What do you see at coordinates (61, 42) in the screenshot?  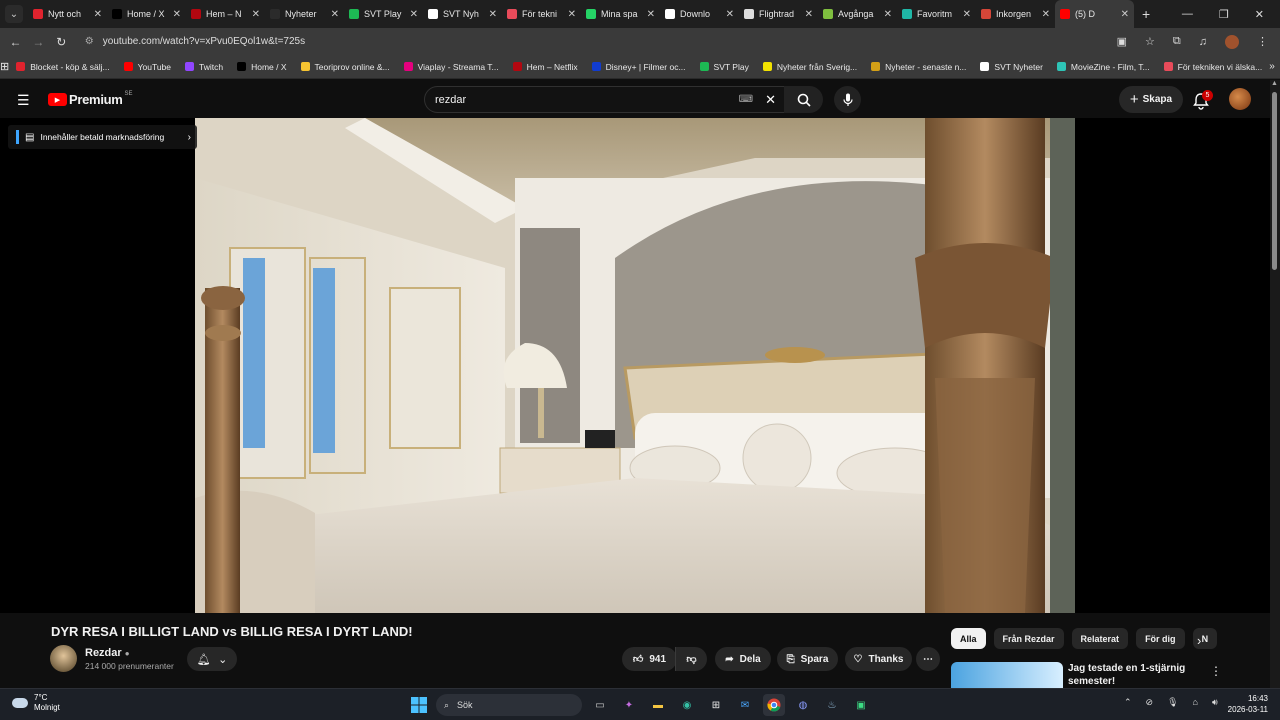 I see `reload-icon: ↻` at bounding box center [61, 42].